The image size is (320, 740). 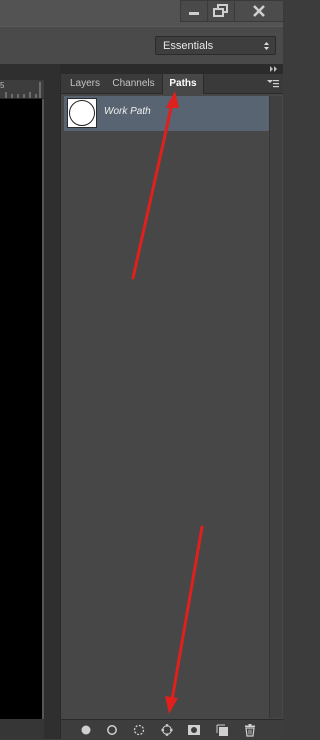 What do you see at coordinates (171, 69) in the screenshot?
I see `dock-header` at bounding box center [171, 69].